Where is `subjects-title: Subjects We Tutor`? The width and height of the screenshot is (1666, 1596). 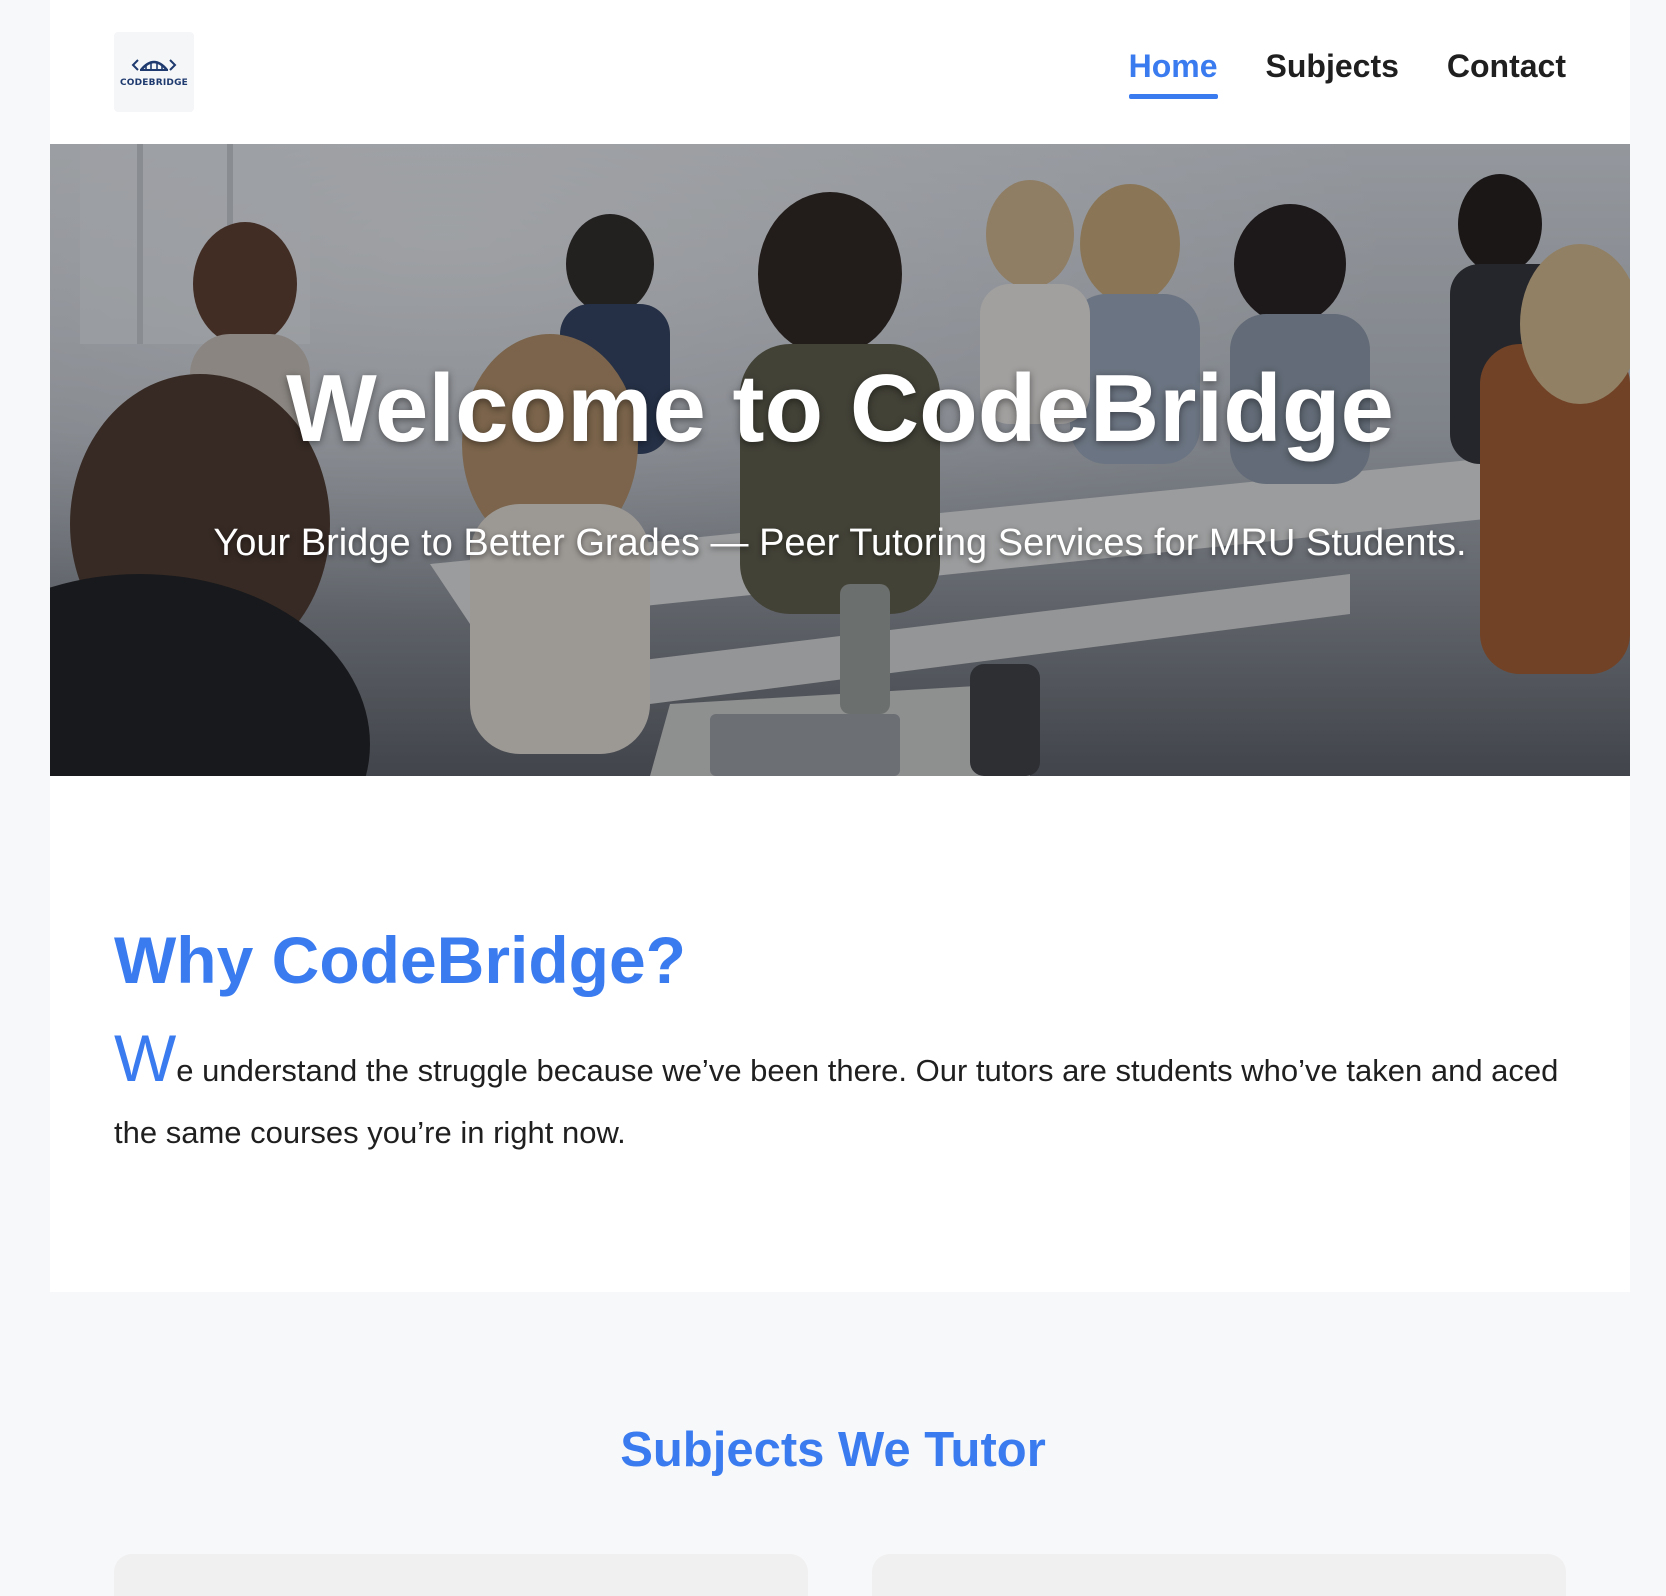 subjects-title: Subjects We Tutor is located at coordinates (833, 1450).